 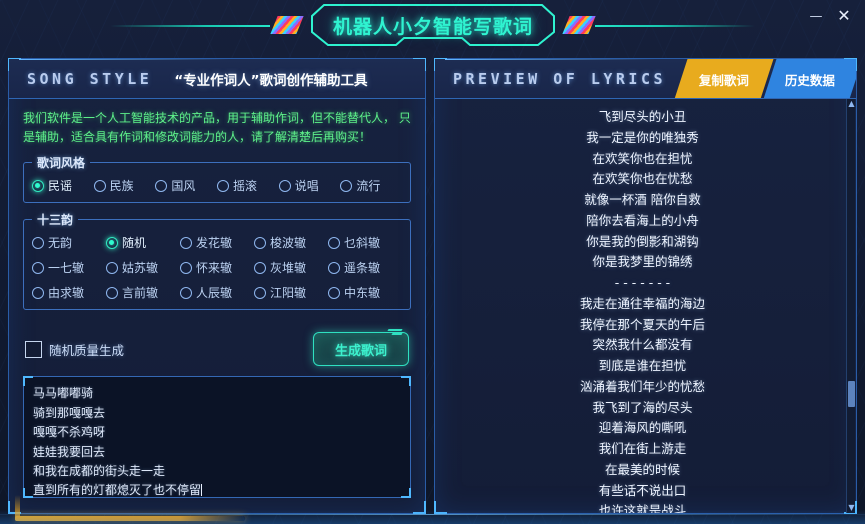 I want to click on title-bar: 机器人小夕智能写歌词 — ✕, so click(x=432, y=26).